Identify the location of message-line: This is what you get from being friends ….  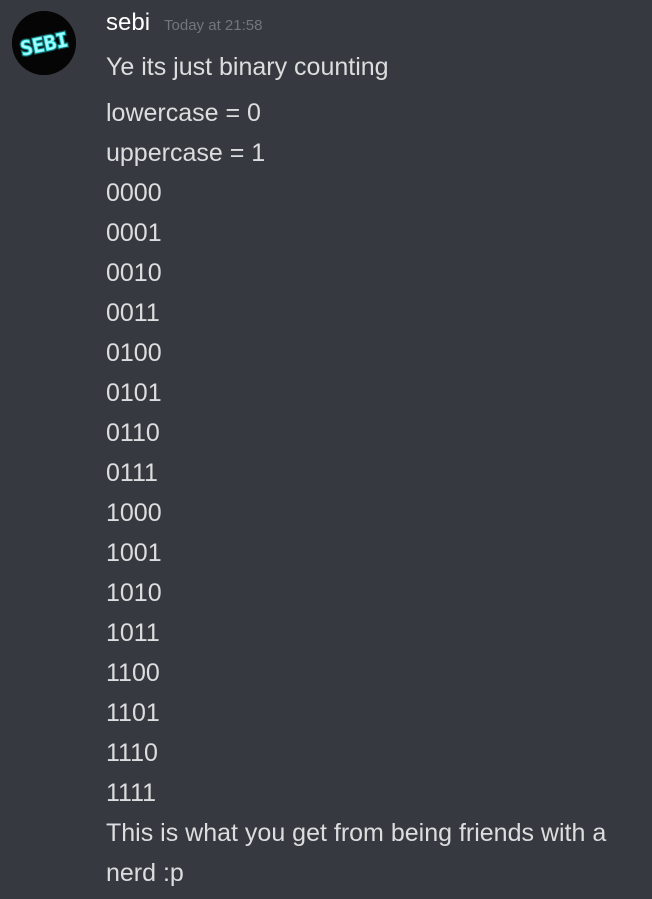
(356, 853).